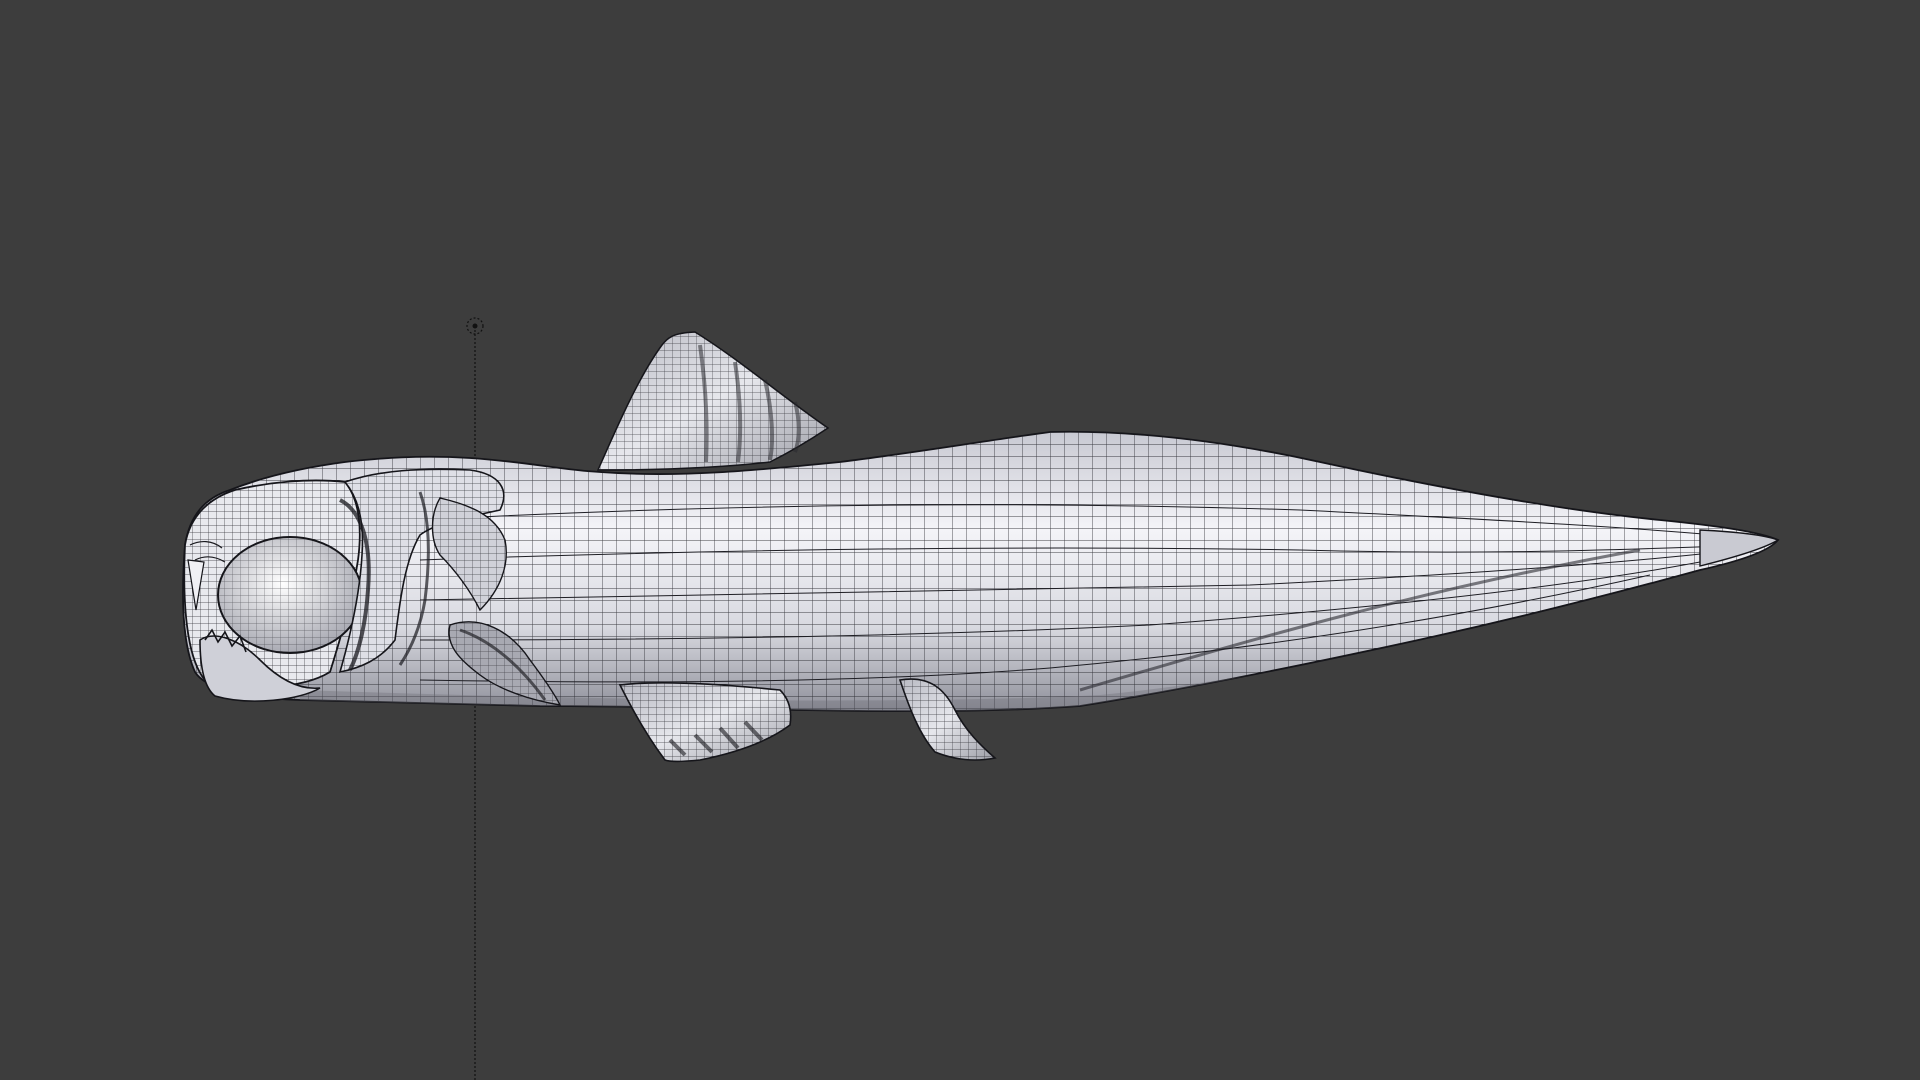 The height and width of the screenshot is (1080, 1920). What do you see at coordinates (705, 722) in the screenshot?
I see `pelvic-fin` at bounding box center [705, 722].